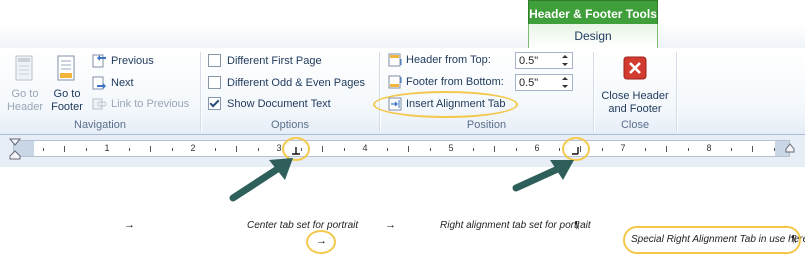 This screenshot has height=261, width=805. I want to click on close-group: Close Header and Footer Close, so click(635, 91).